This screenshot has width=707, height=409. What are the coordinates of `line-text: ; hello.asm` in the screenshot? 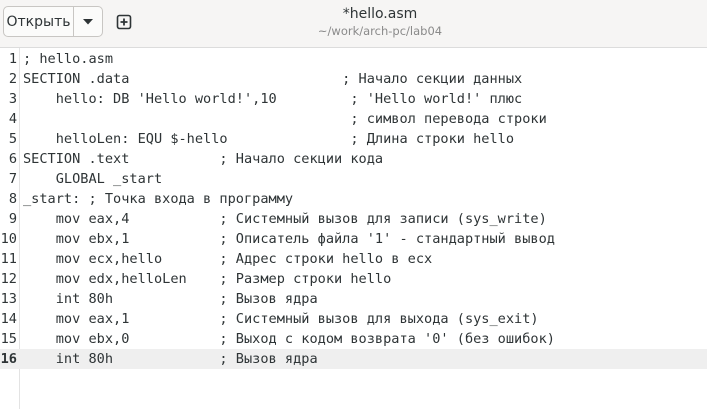 It's located at (68, 59).